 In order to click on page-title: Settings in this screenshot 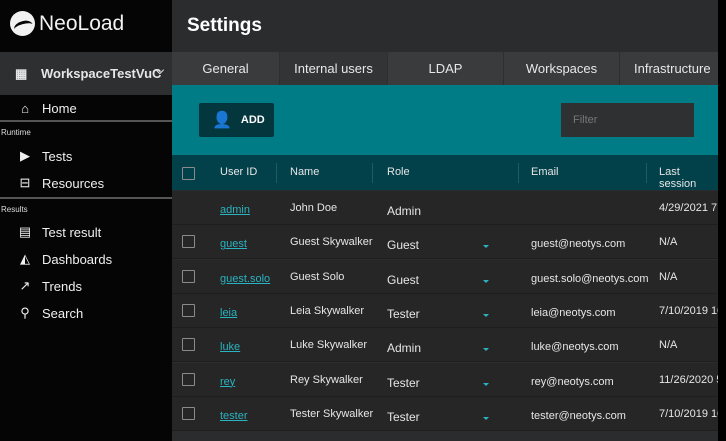, I will do `click(224, 25)`.